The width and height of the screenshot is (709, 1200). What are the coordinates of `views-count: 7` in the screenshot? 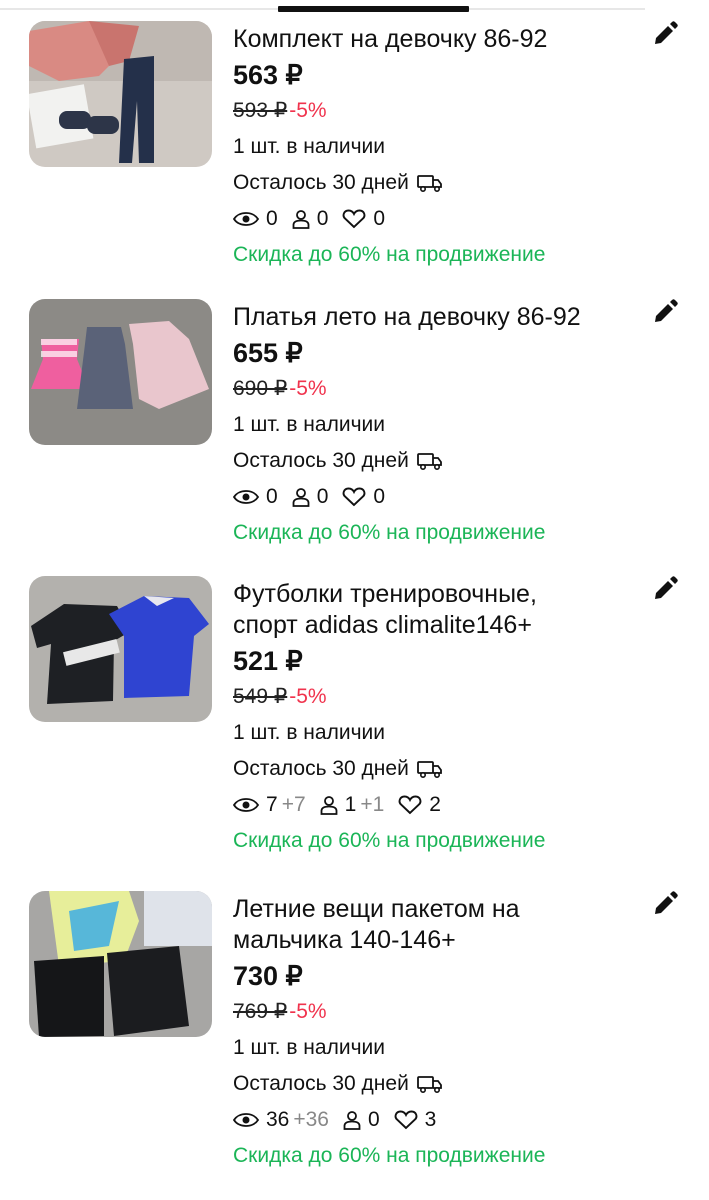 It's located at (272, 804).